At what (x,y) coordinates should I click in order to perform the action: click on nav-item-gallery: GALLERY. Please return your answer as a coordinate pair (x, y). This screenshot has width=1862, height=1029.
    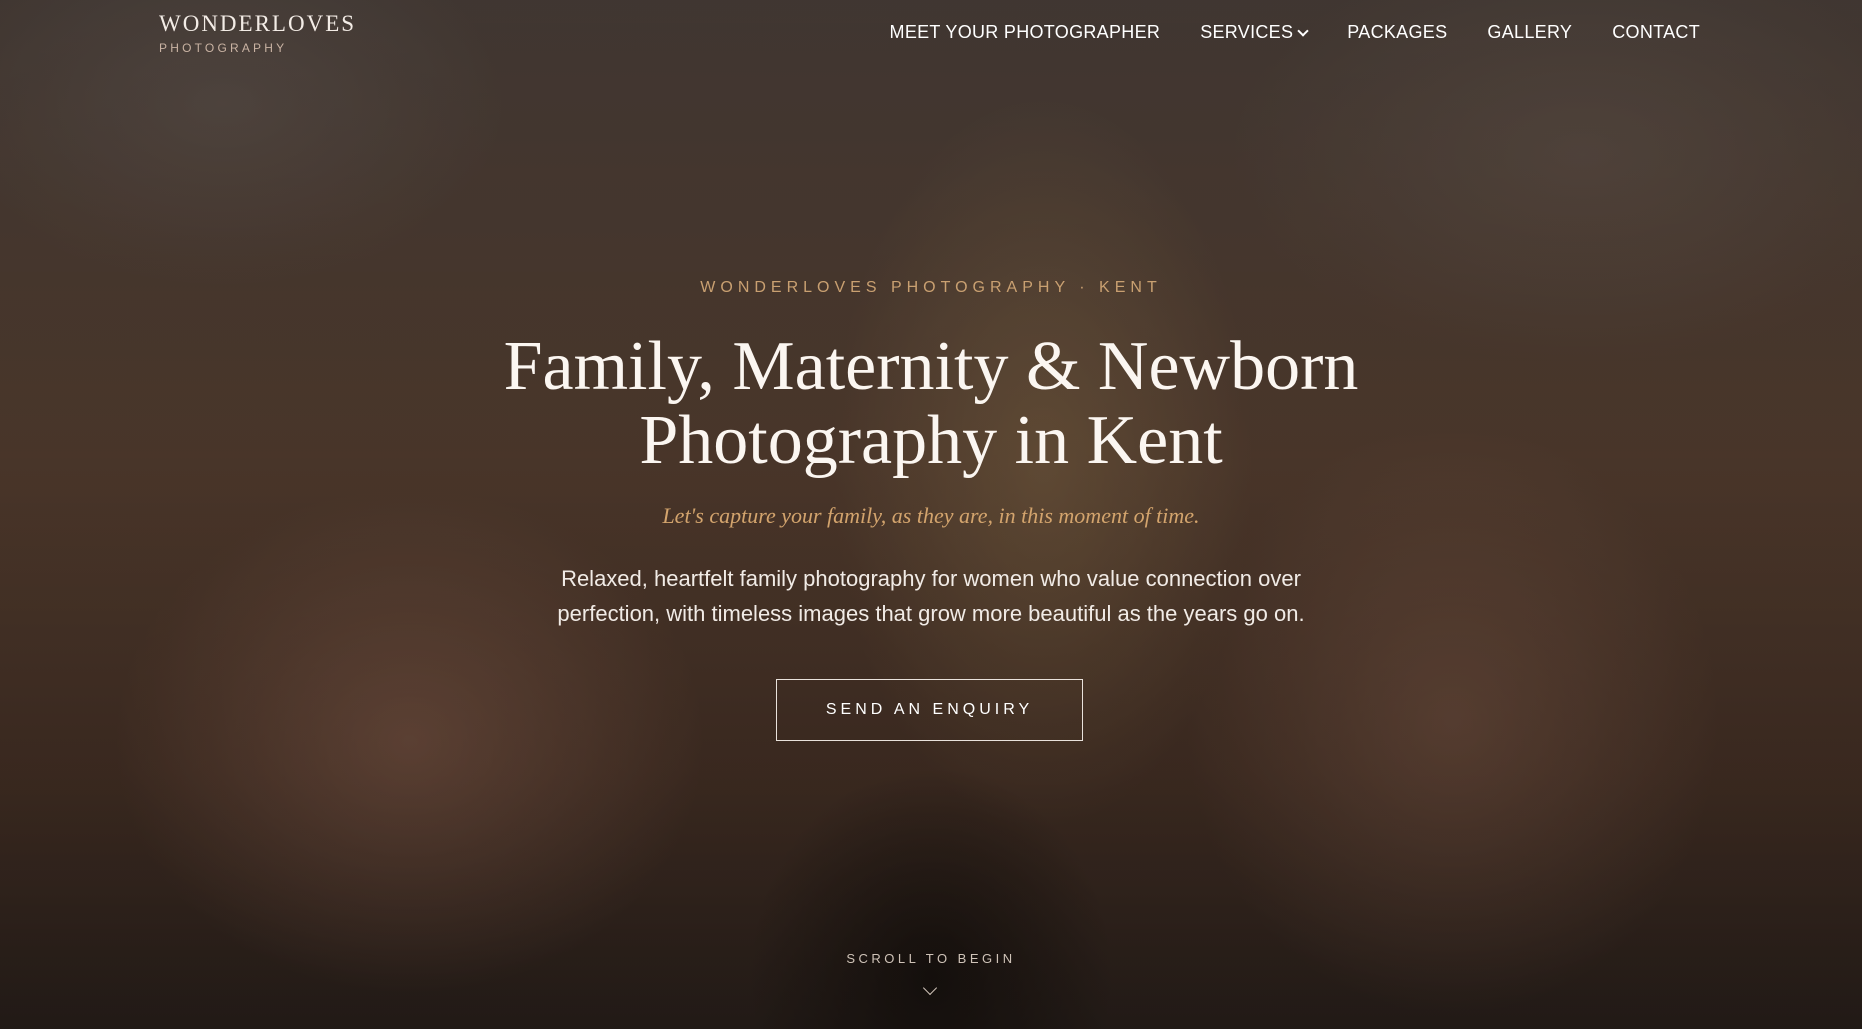
    Looking at the image, I should click on (1529, 32).